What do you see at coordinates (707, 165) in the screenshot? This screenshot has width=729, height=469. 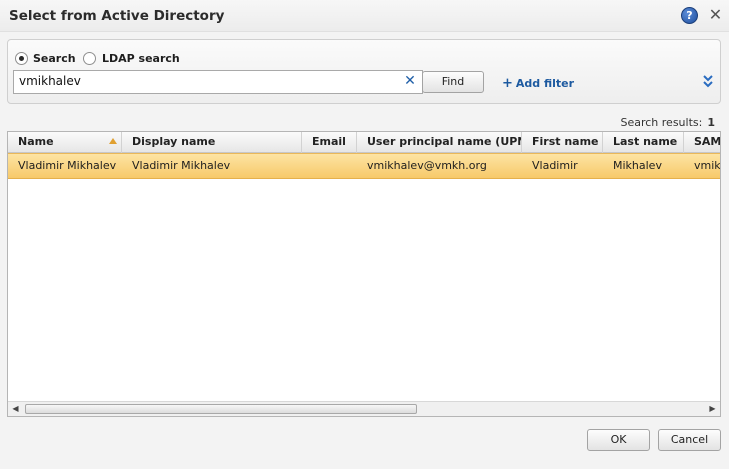 I see `cell-sam: vmikh` at bounding box center [707, 165].